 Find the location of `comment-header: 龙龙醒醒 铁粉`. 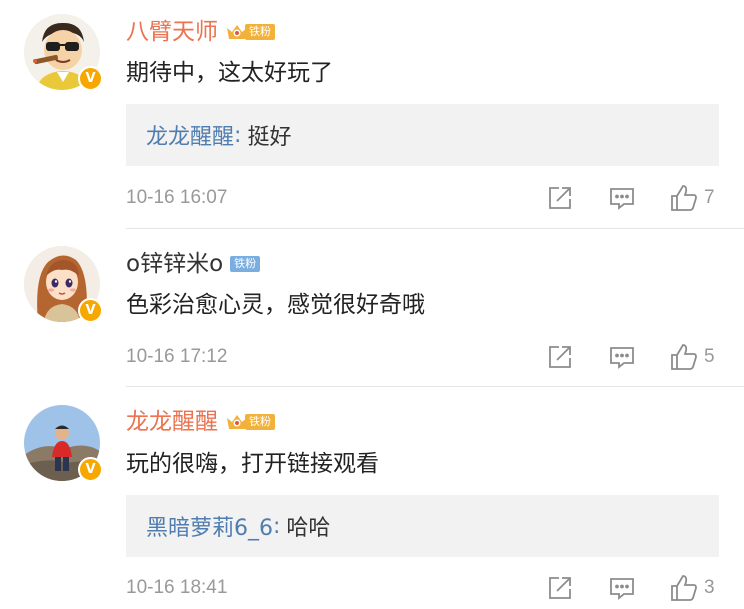

comment-header: 龙龙醒醒 铁粉 is located at coordinates (200, 422).